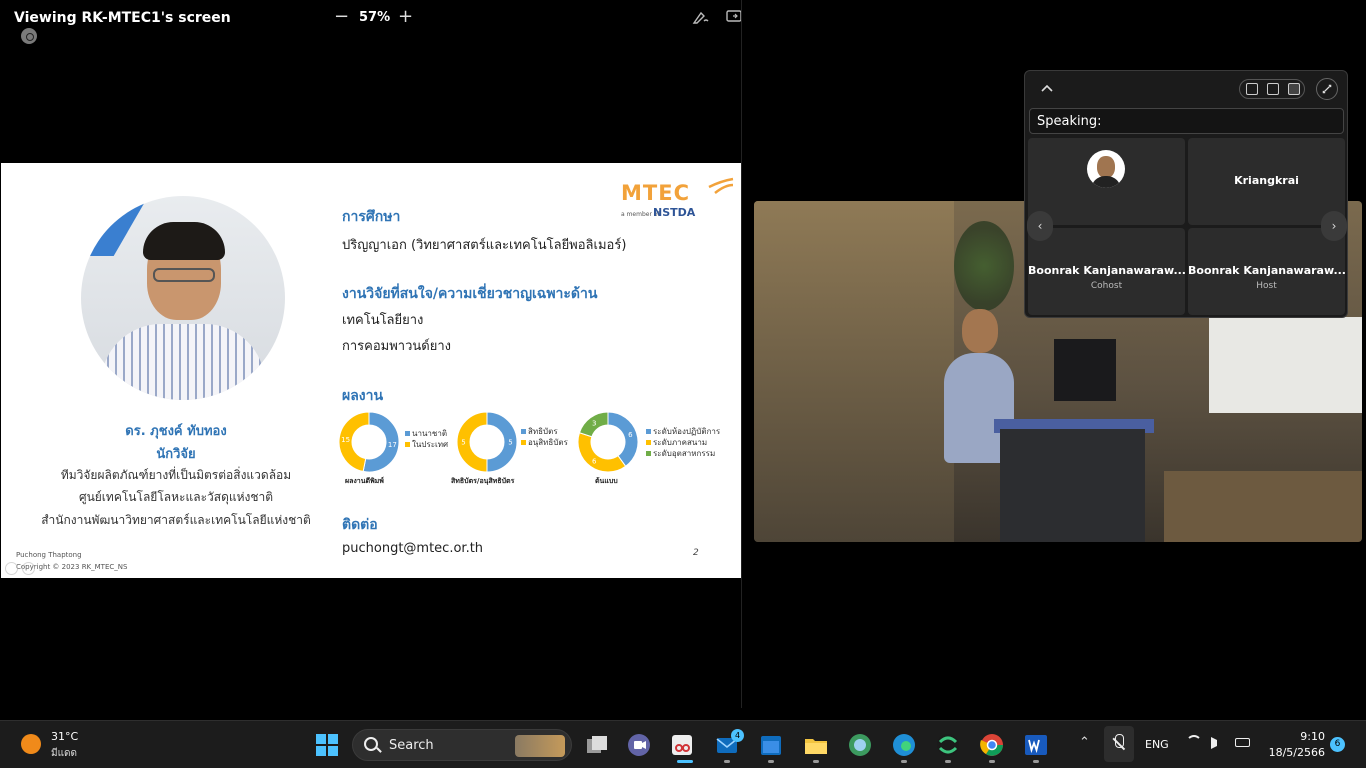 This screenshot has height=768, width=1366. What do you see at coordinates (426, 444) in the screenshot?
I see `legend-entry: ในประเทศ` at bounding box center [426, 444].